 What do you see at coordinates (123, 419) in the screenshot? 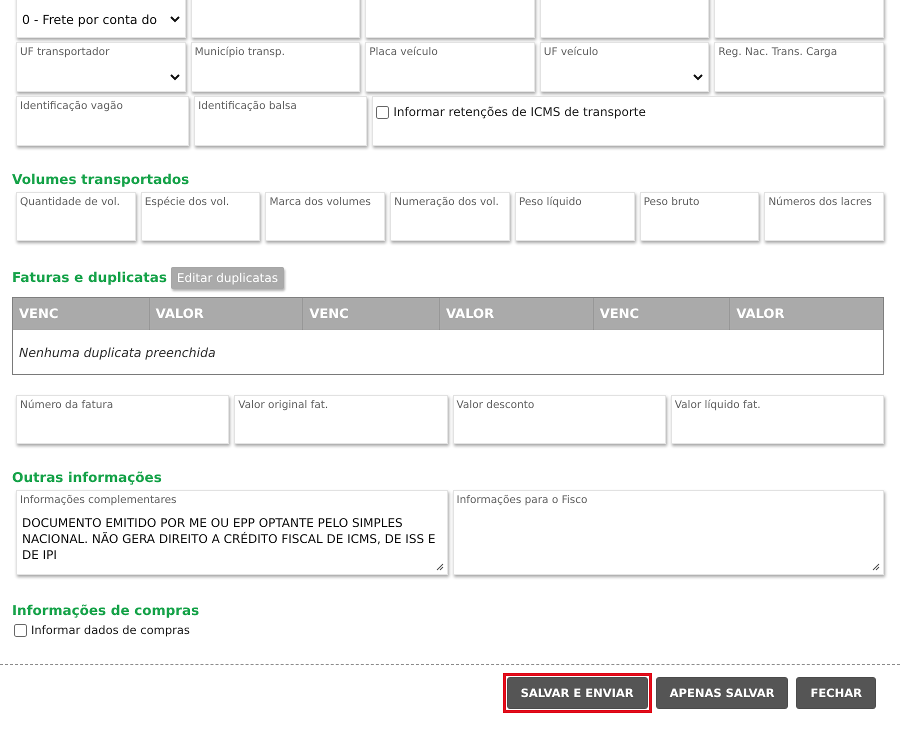
I see `input-field: Número da fatura` at bounding box center [123, 419].